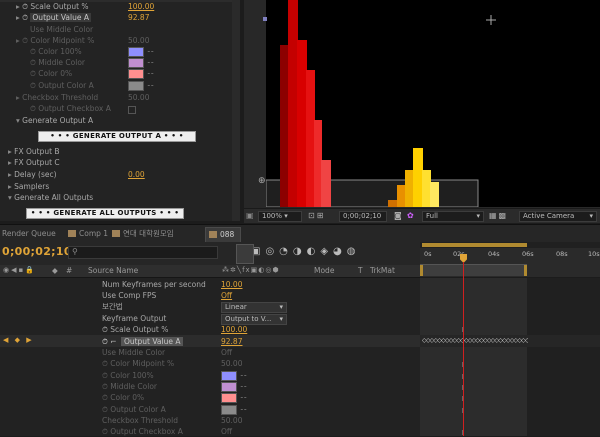 The image size is (600, 437). Describe the element at coordinates (474, 245) in the screenshot. I see `time-navigator-range` at that location.